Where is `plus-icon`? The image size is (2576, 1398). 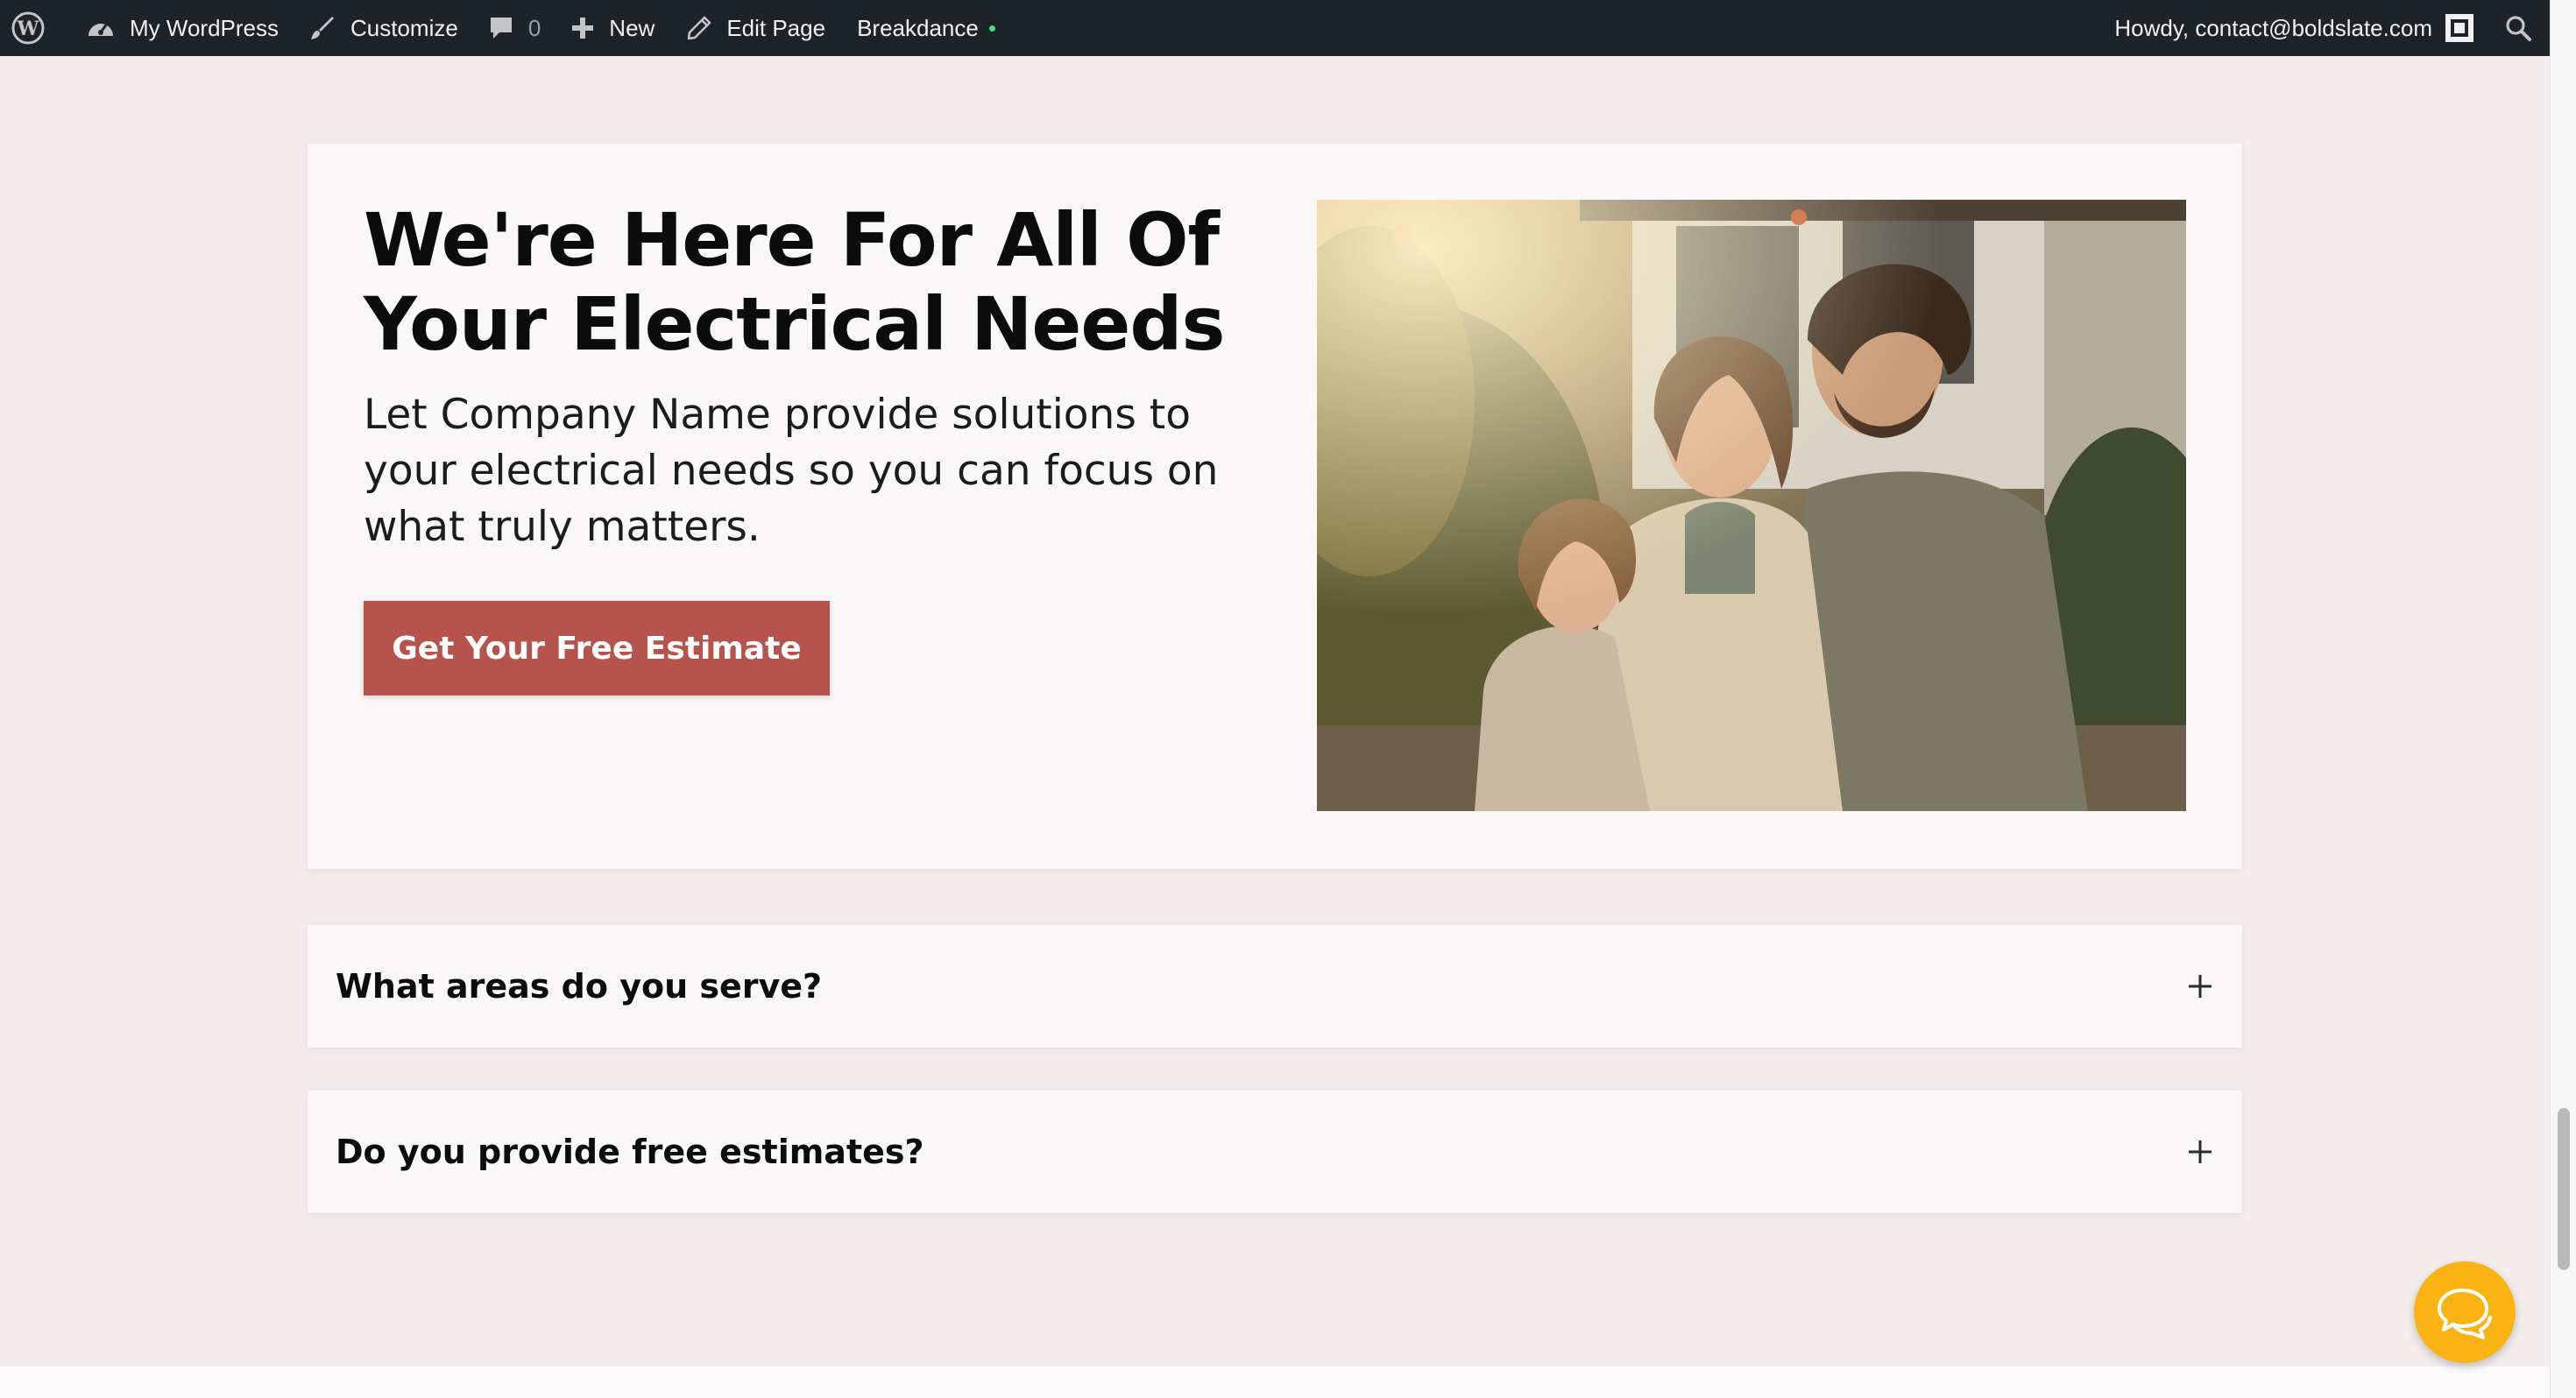 plus-icon is located at coordinates (583, 28).